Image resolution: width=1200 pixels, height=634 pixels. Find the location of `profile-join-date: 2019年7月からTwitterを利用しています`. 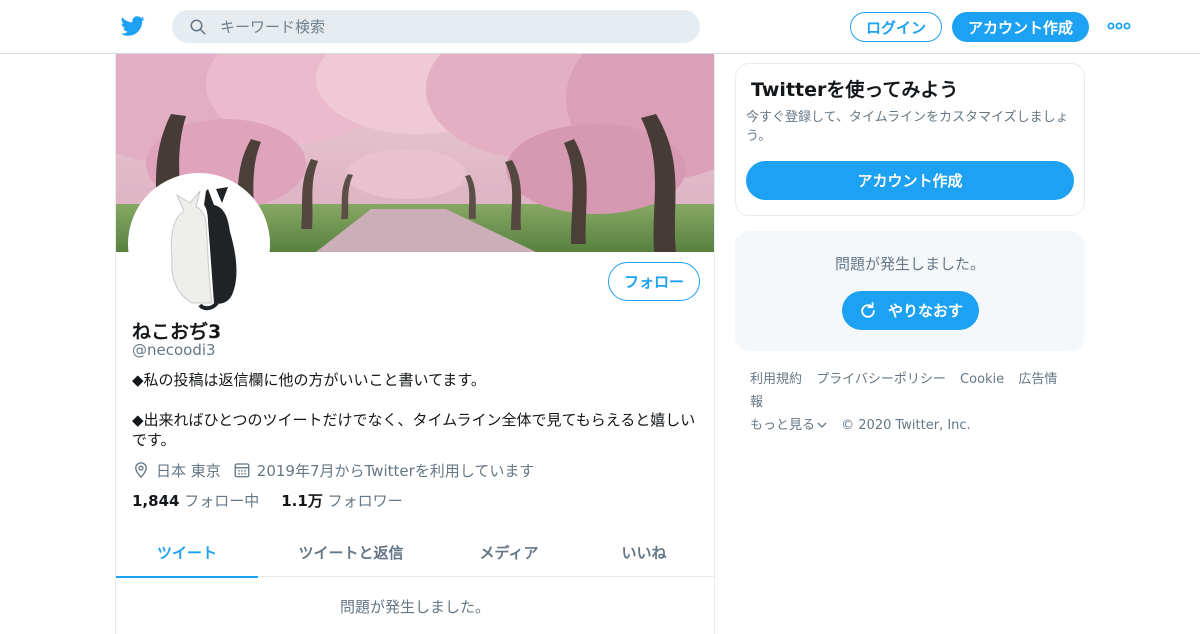

profile-join-date: 2019年7月からTwitterを利用しています is located at coordinates (384, 470).